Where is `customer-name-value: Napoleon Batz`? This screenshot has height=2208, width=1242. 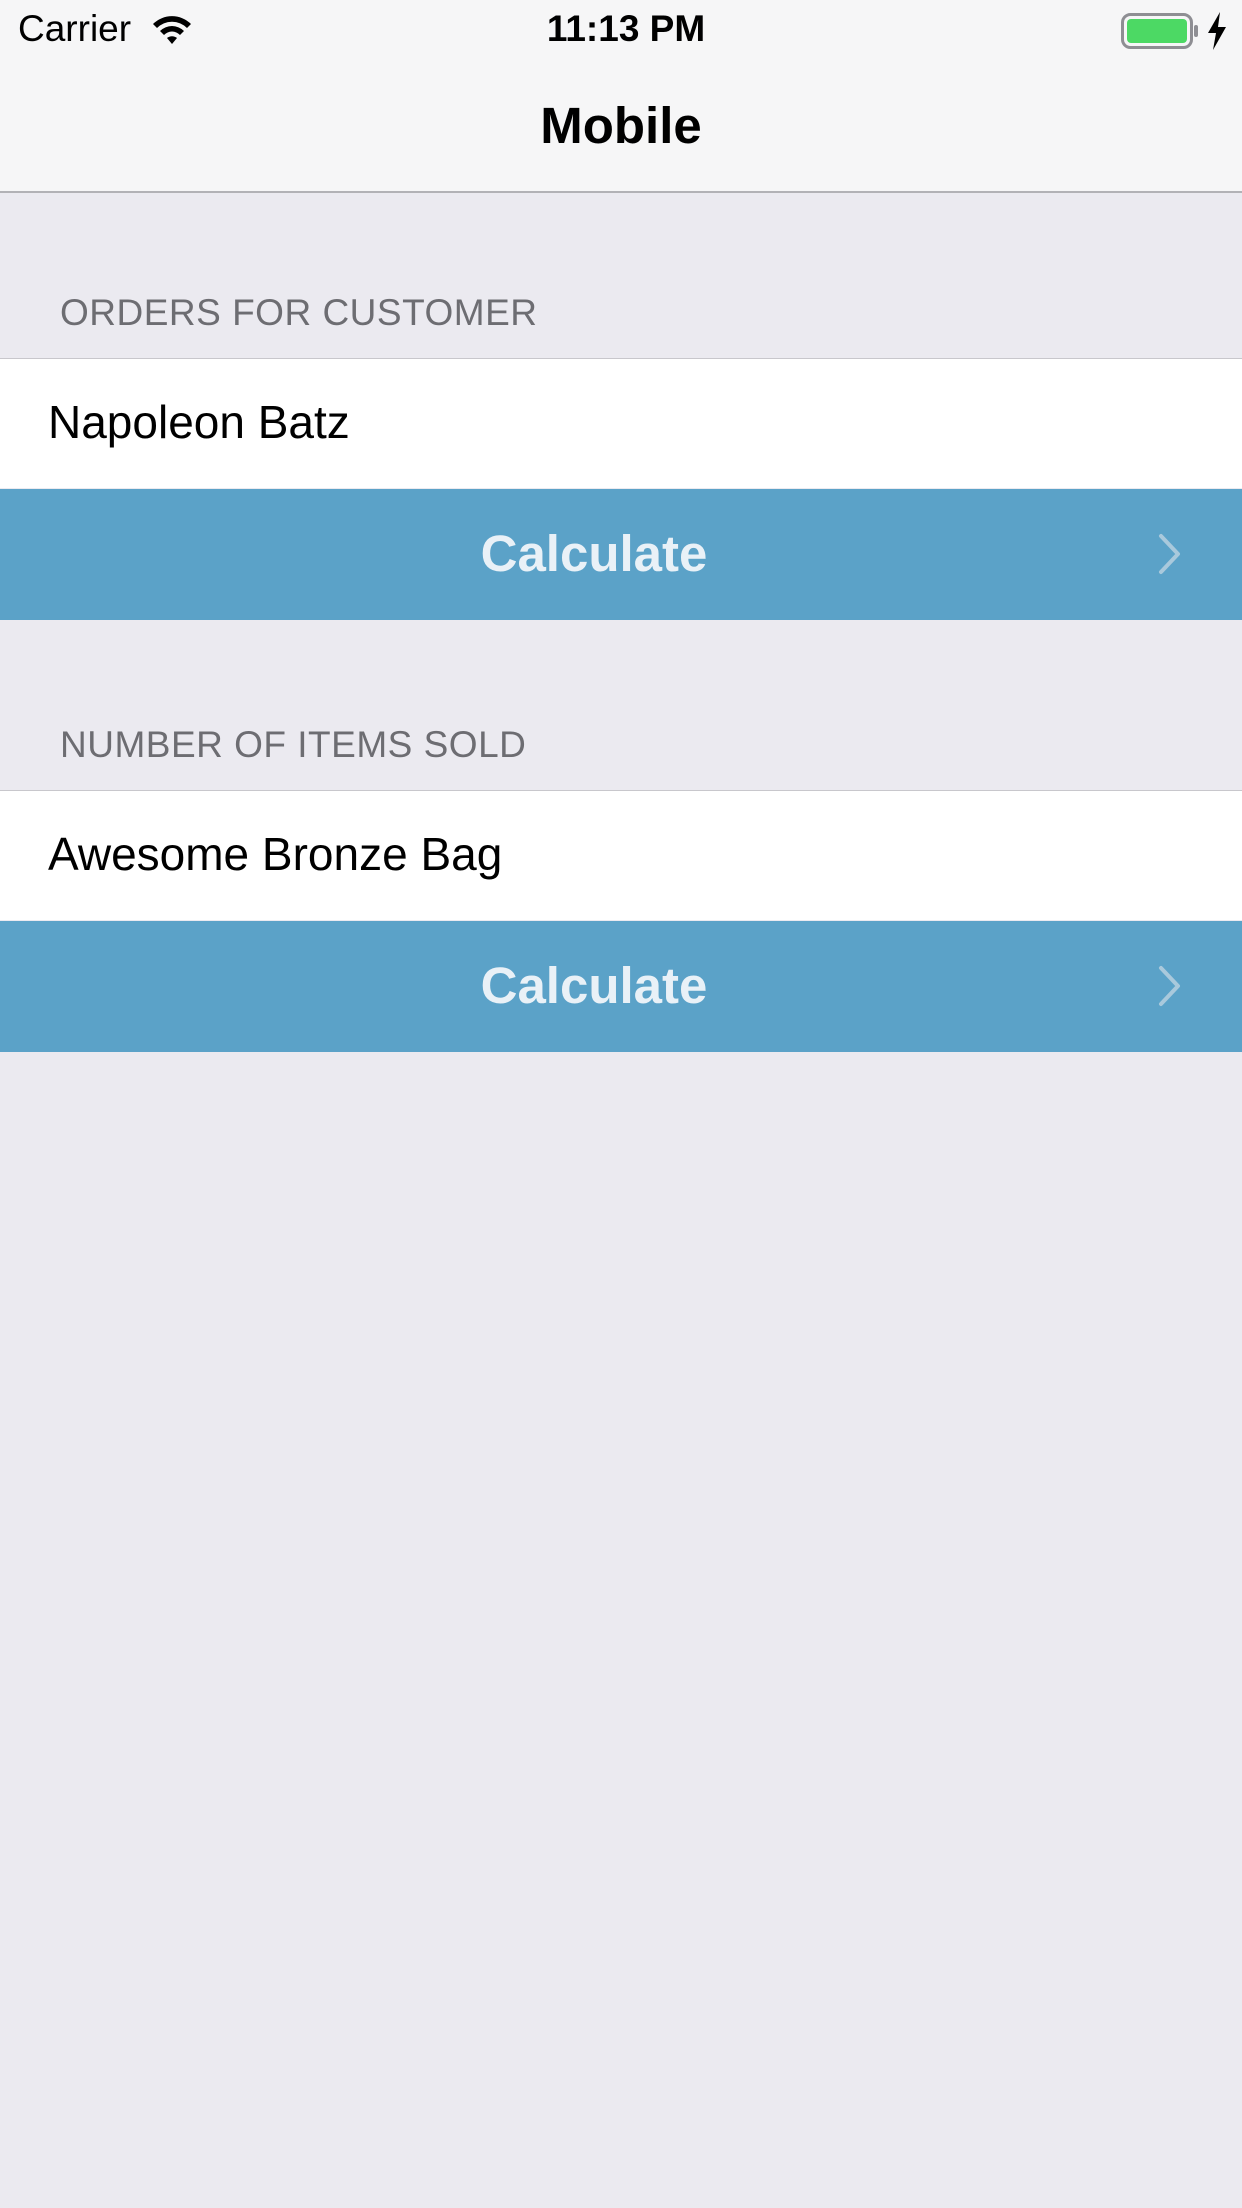
customer-name-value: Napoleon Batz is located at coordinates (199, 422).